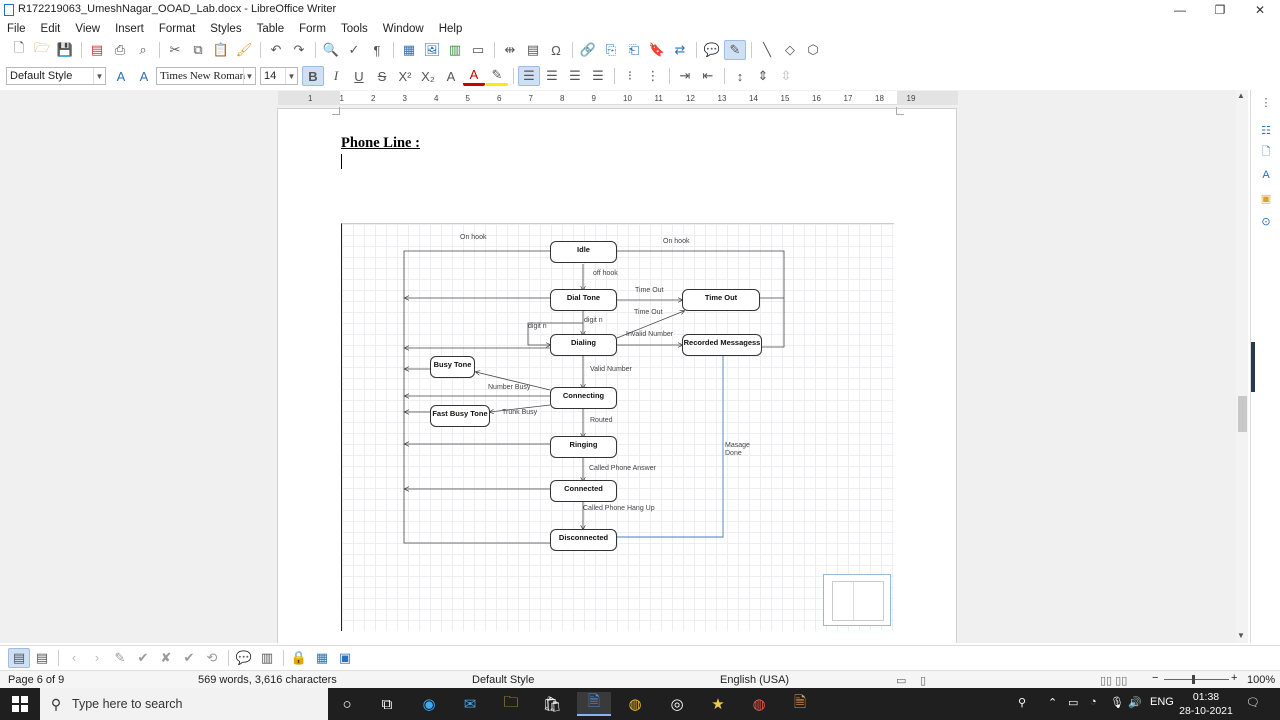  What do you see at coordinates (708, 76) in the screenshot?
I see `decrease-indent-icon: ⇤` at bounding box center [708, 76].